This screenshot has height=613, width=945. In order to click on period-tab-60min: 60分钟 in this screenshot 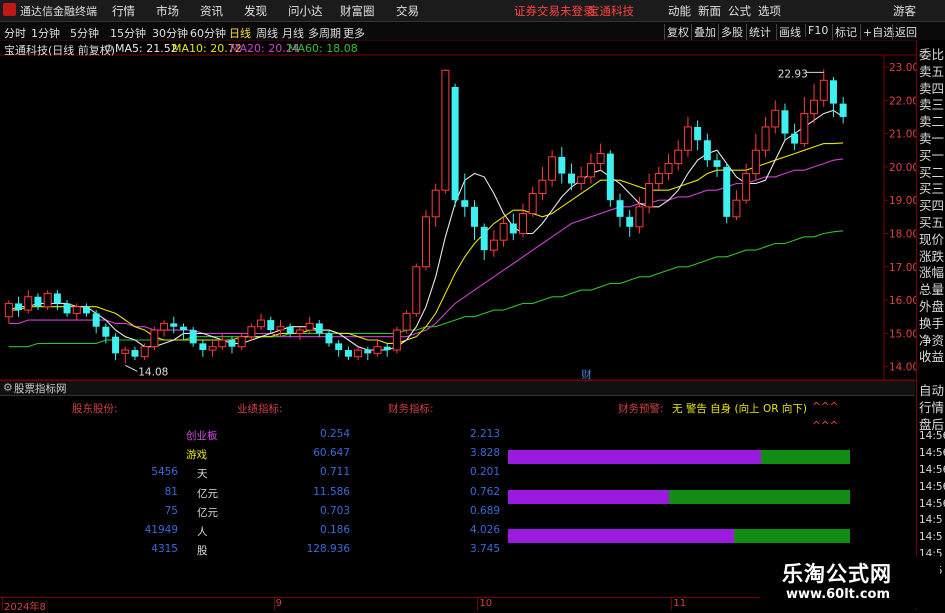, I will do `click(208, 33)`.